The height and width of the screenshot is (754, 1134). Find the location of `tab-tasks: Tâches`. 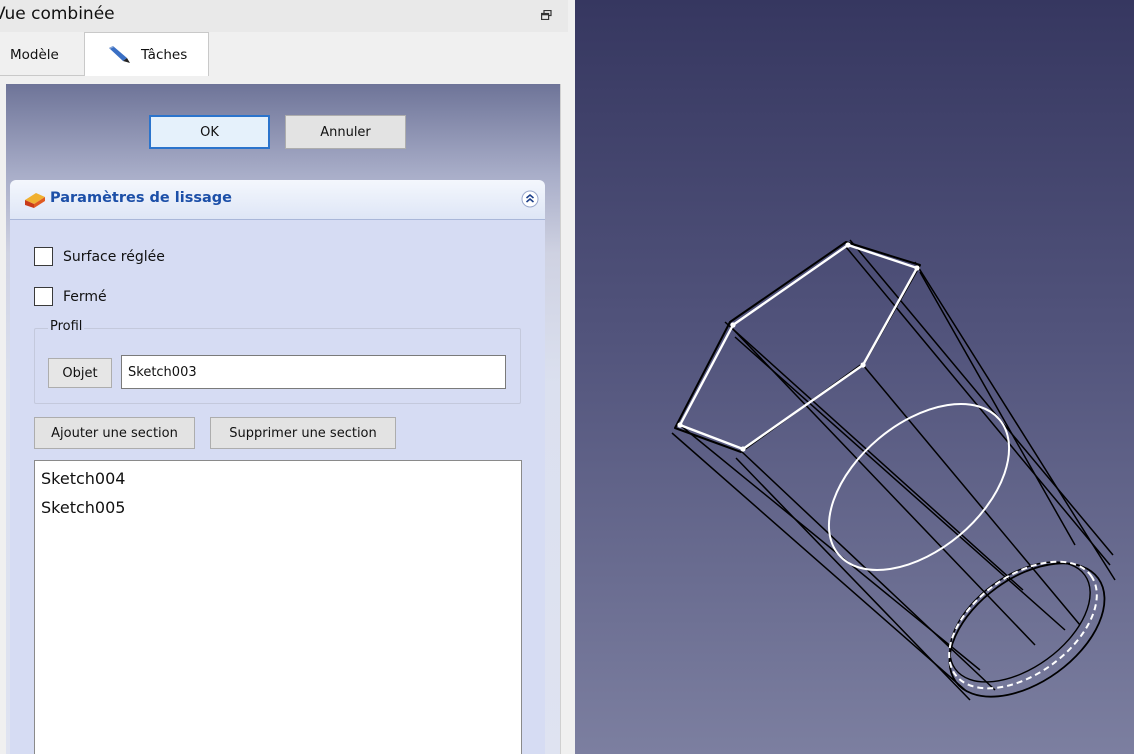

tab-tasks: Tâches is located at coordinates (146, 54).